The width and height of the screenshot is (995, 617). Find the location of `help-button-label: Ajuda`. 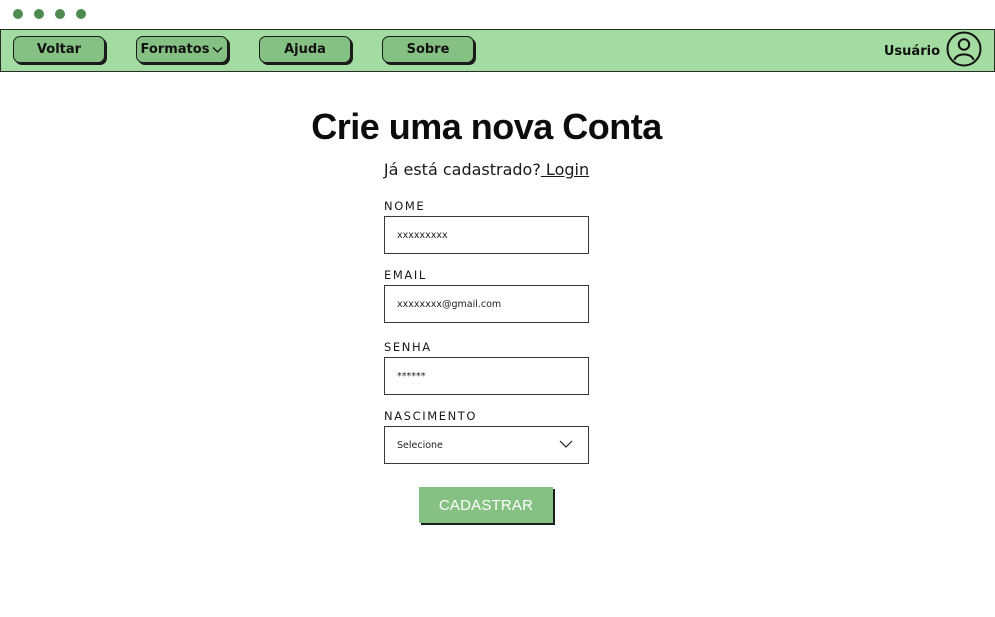

help-button-label: Ajuda is located at coordinates (305, 49).